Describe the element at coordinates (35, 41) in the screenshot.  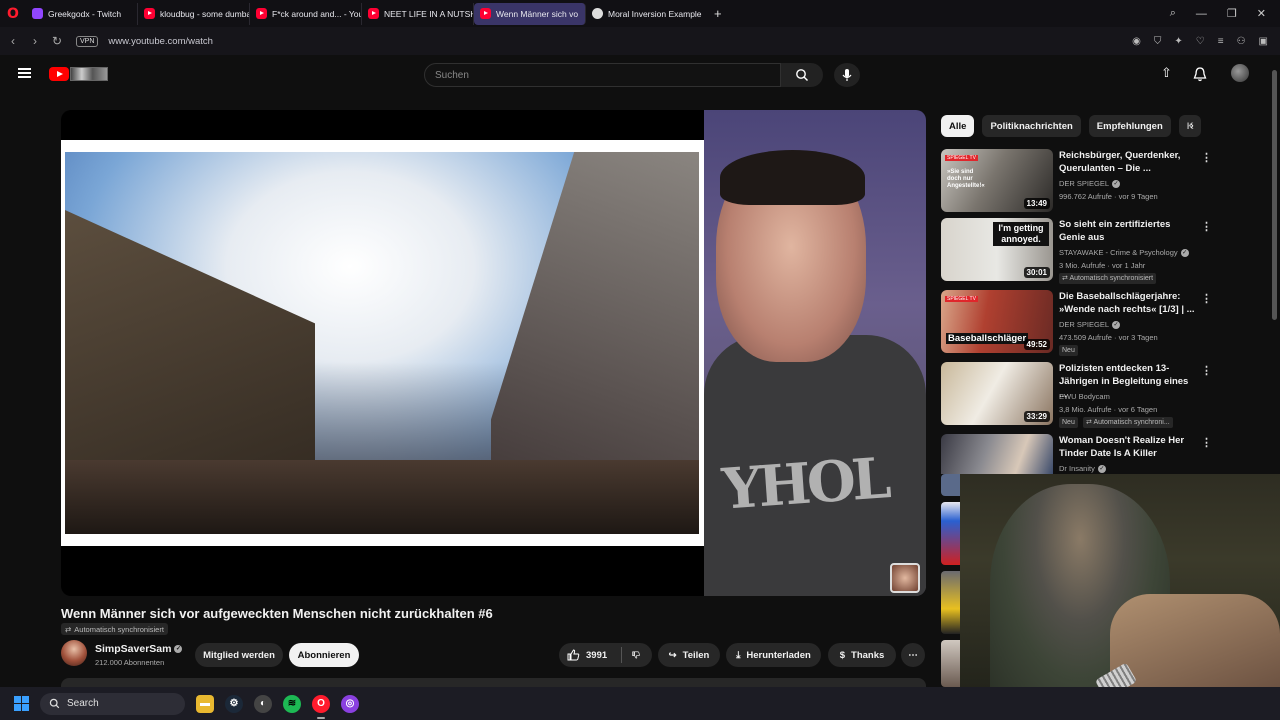
I see `forward-icon: ›` at that location.